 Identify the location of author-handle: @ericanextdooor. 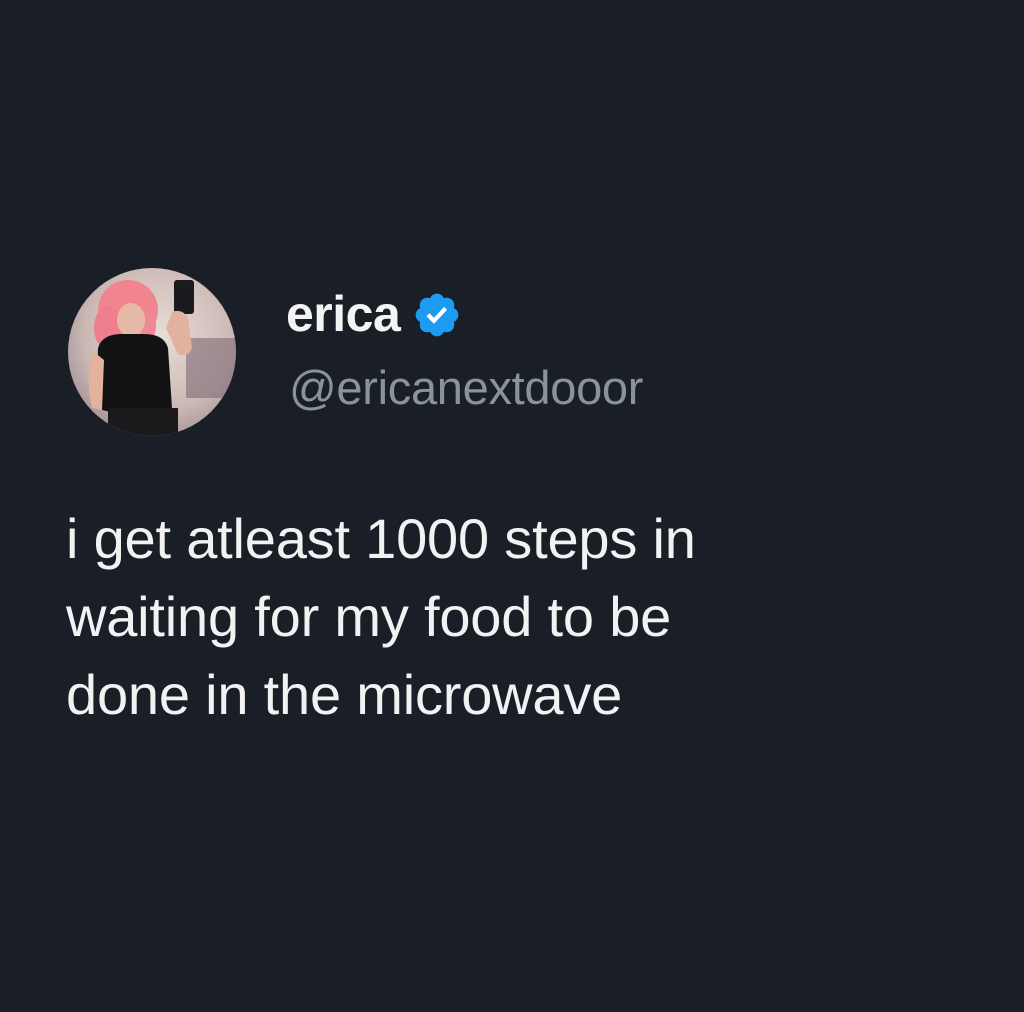
(466, 387).